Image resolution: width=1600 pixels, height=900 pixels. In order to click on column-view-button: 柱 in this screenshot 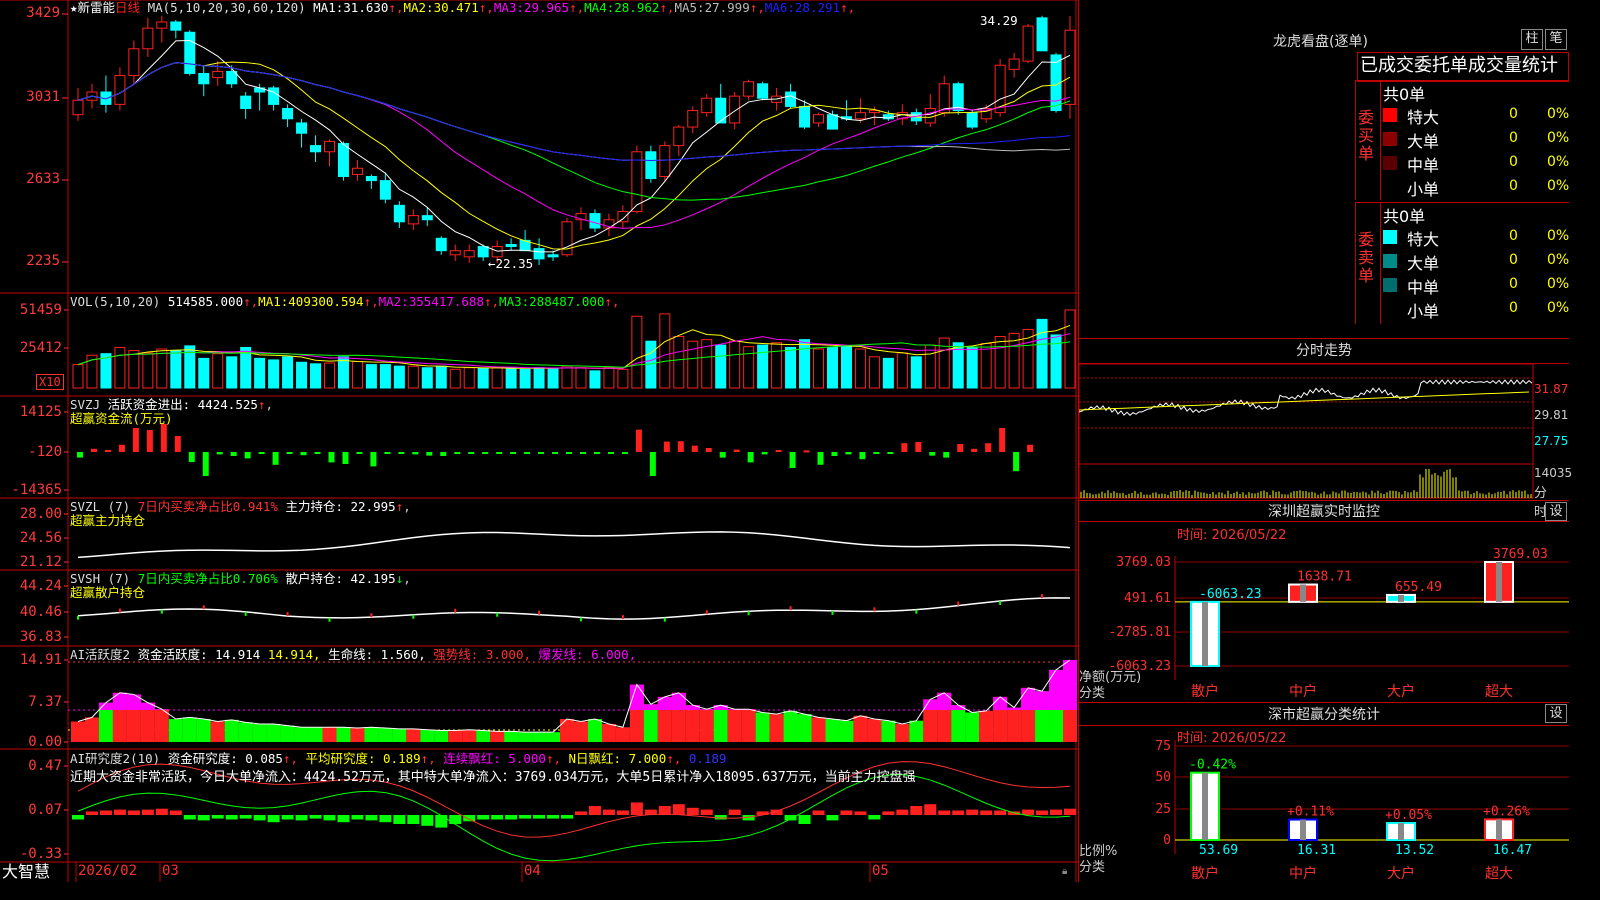, I will do `click(1532, 39)`.